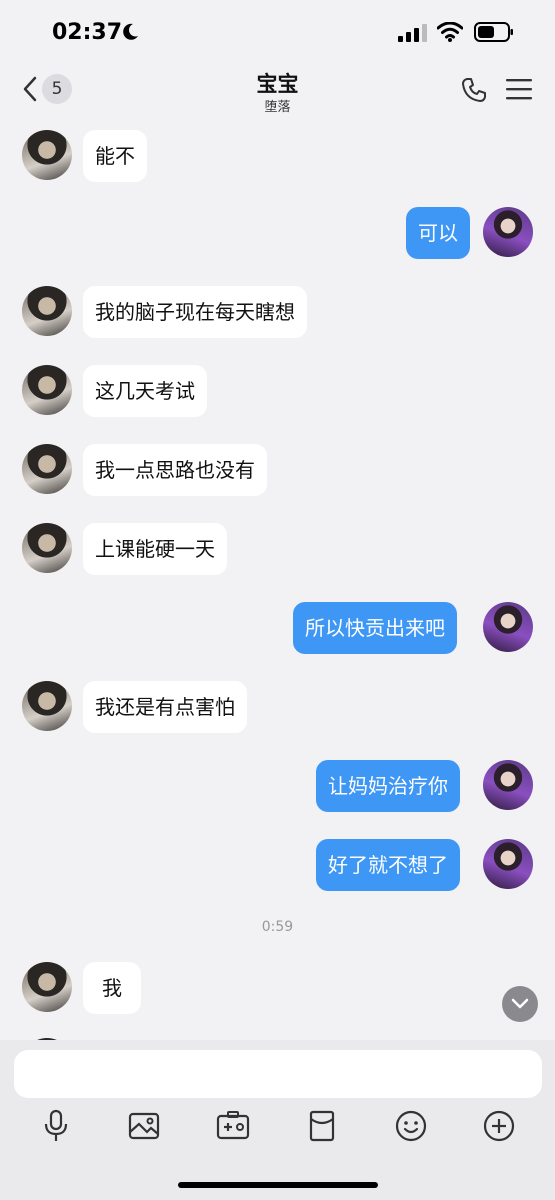 This screenshot has height=1200, width=555. I want to click on emoji-icon, so click(411, 1126).